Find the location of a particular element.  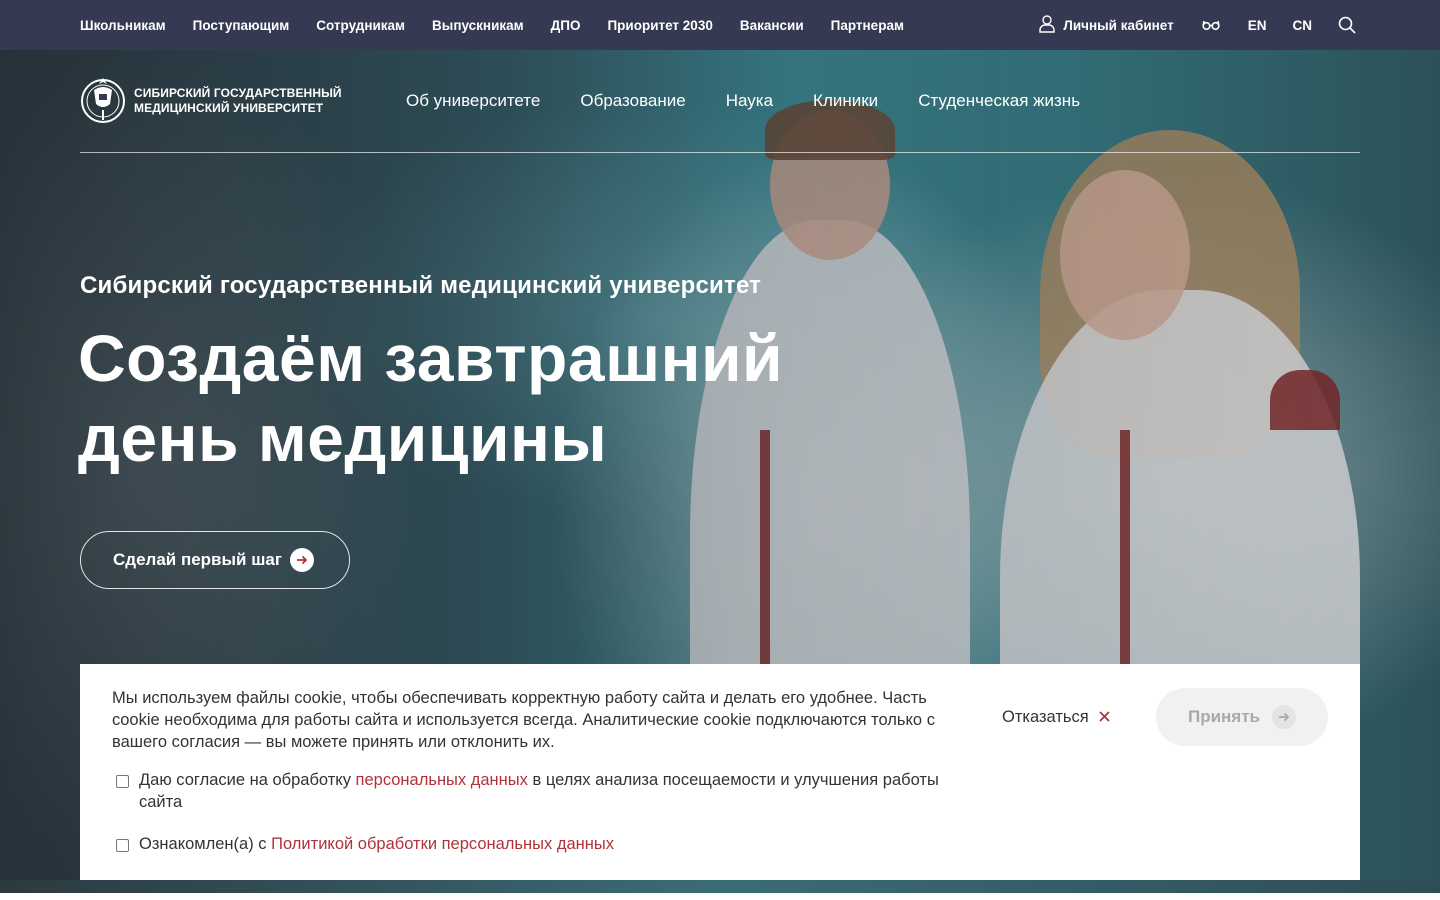

emblem-logo-icon is located at coordinates (103, 101).